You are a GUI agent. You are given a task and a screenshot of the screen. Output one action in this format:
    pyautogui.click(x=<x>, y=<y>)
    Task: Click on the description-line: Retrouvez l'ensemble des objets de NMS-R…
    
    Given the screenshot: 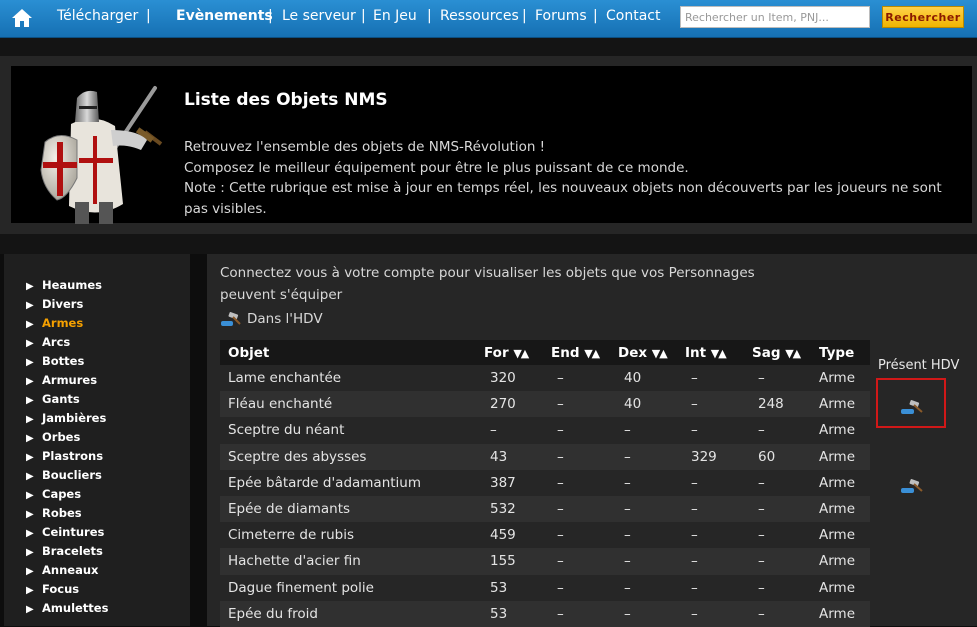 What is the action you would take?
    pyautogui.click(x=365, y=147)
    